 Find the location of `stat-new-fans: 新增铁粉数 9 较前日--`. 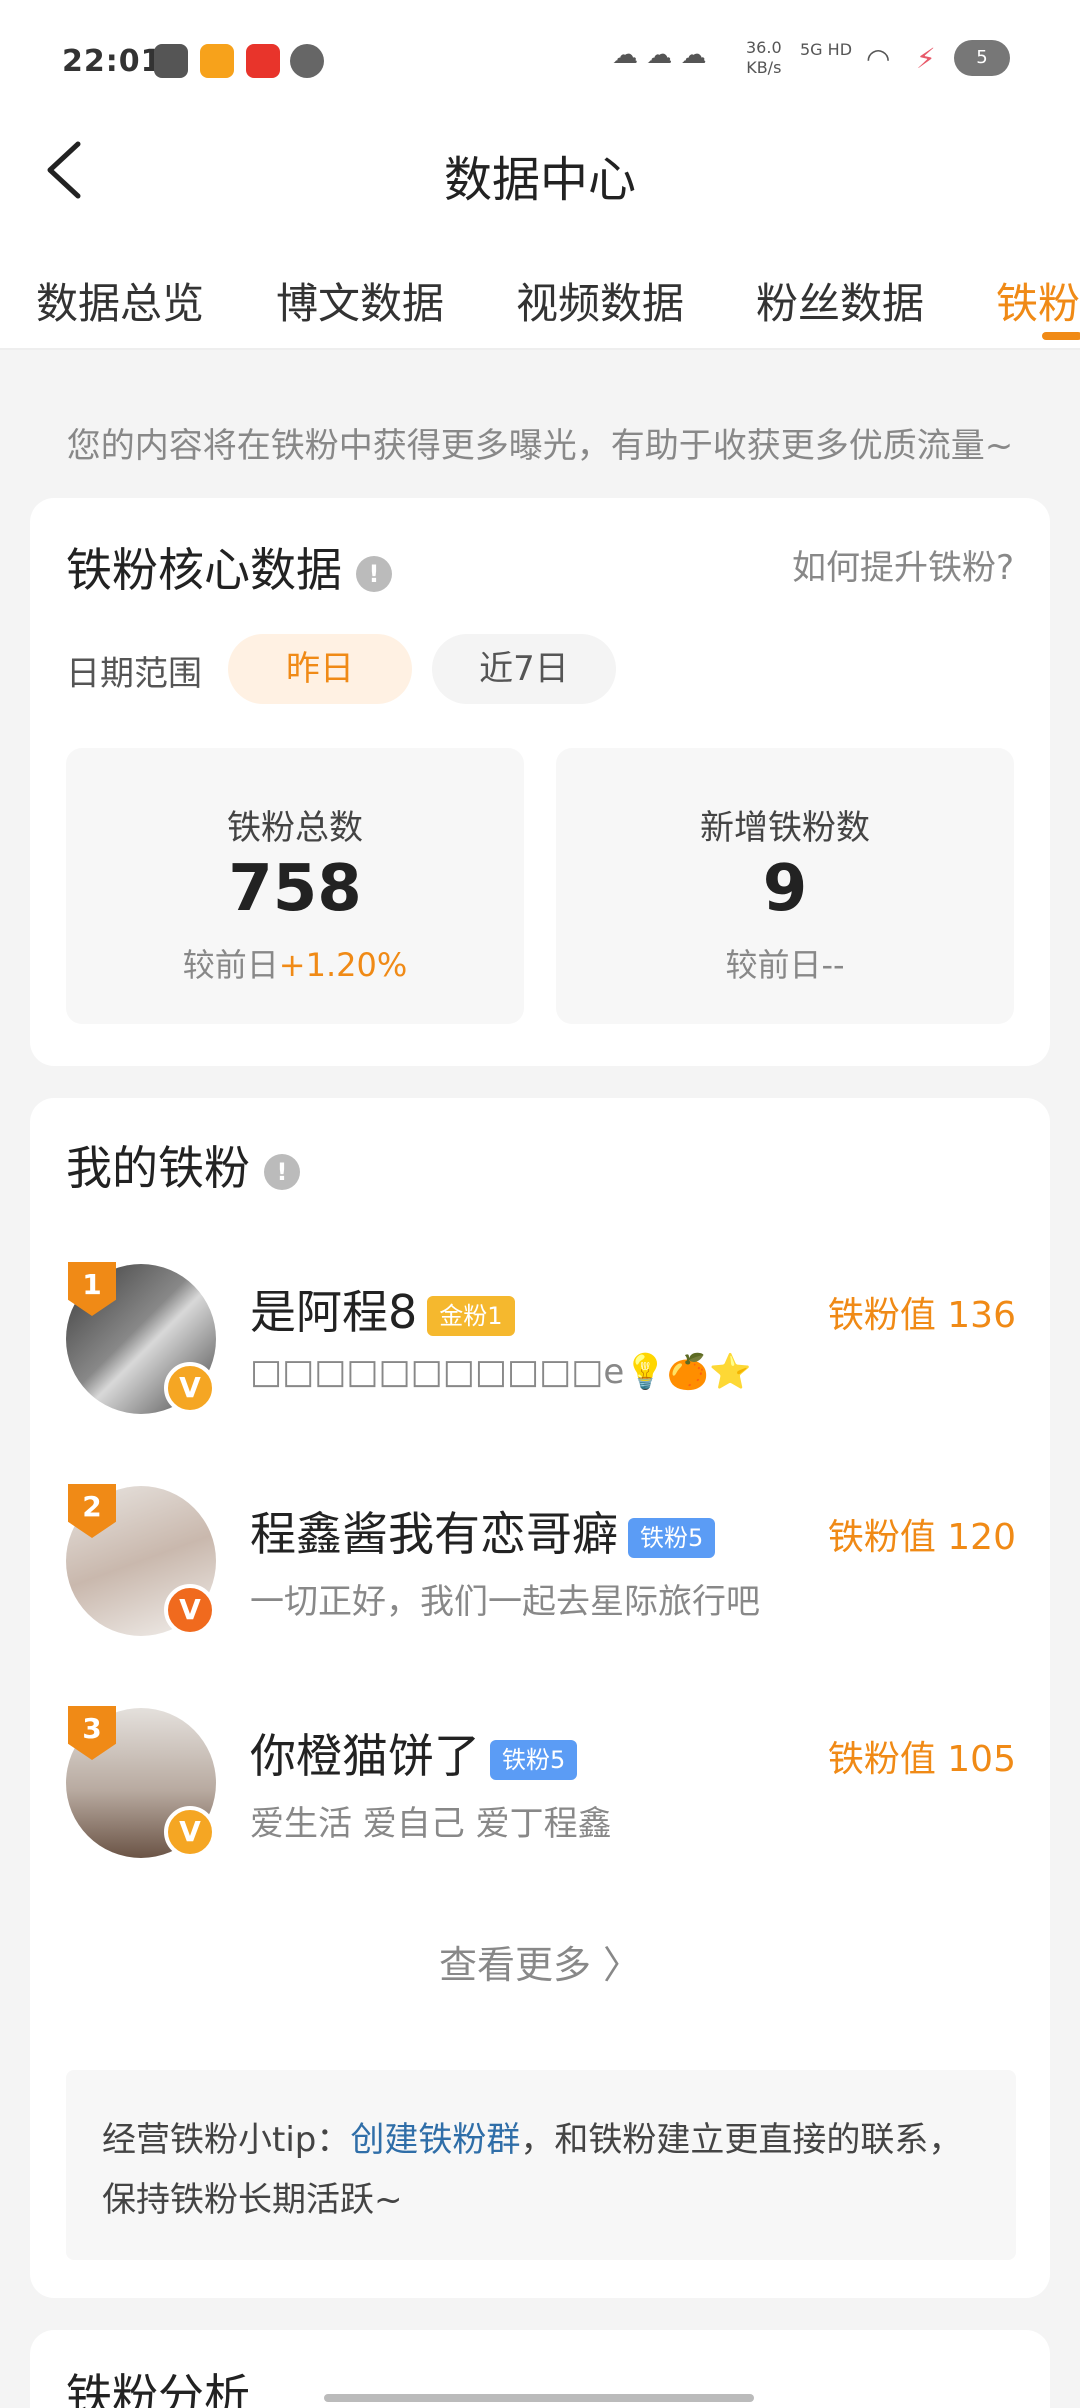

stat-new-fans: 新增铁粉数 9 较前日-- is located at coordinates (785, 886).